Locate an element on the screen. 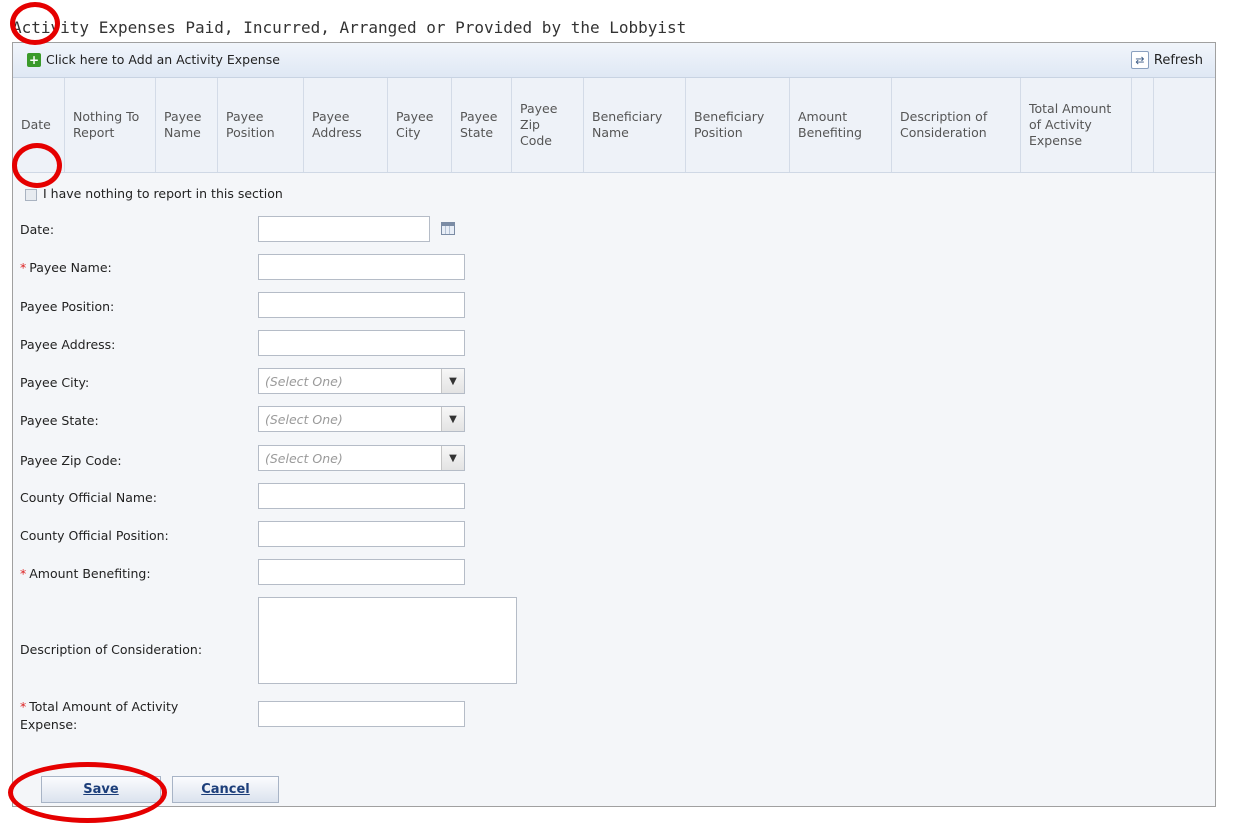 The height and width of the screenshot is (823, 1236). county-official-name-label: County Official Name: is located at coordinates (88, 497).